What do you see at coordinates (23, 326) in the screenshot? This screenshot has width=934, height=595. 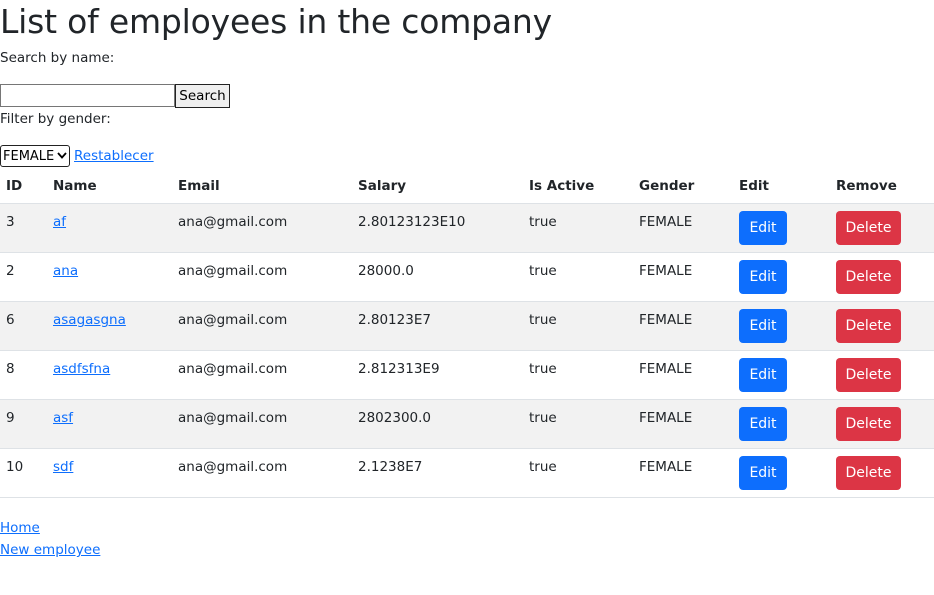 I see `cell-id: 6` at bounding box center [23, 326].